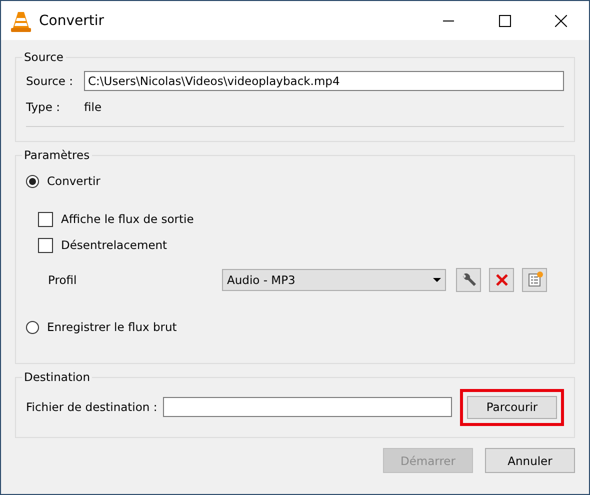 Image resolution: width=590 pixels, height=495 pixels. What do you see at coordinates (512, 407) in the screenshot?
I see `browse-button: Parcourir` at bounding box center [512, 407].